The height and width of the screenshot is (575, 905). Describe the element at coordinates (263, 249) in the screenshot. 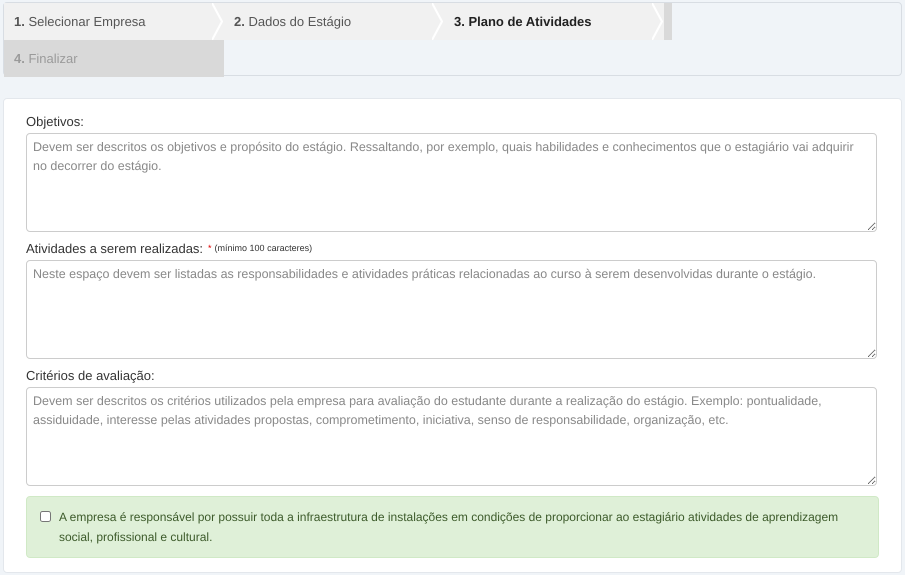

I see `field-note: (mínimo 100 caracteres)` at that location.